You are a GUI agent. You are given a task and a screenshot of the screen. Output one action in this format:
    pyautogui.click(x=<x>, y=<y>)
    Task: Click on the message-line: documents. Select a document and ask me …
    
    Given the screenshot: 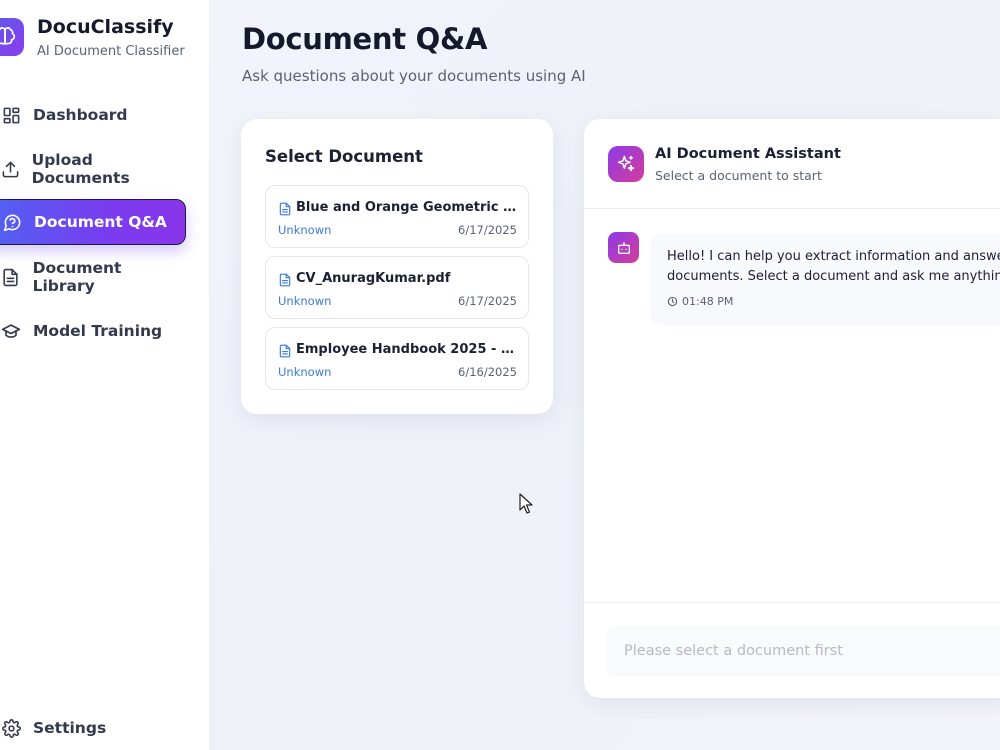 What is the action you would take?
    pyautogui.click(x=833, y=276)
    